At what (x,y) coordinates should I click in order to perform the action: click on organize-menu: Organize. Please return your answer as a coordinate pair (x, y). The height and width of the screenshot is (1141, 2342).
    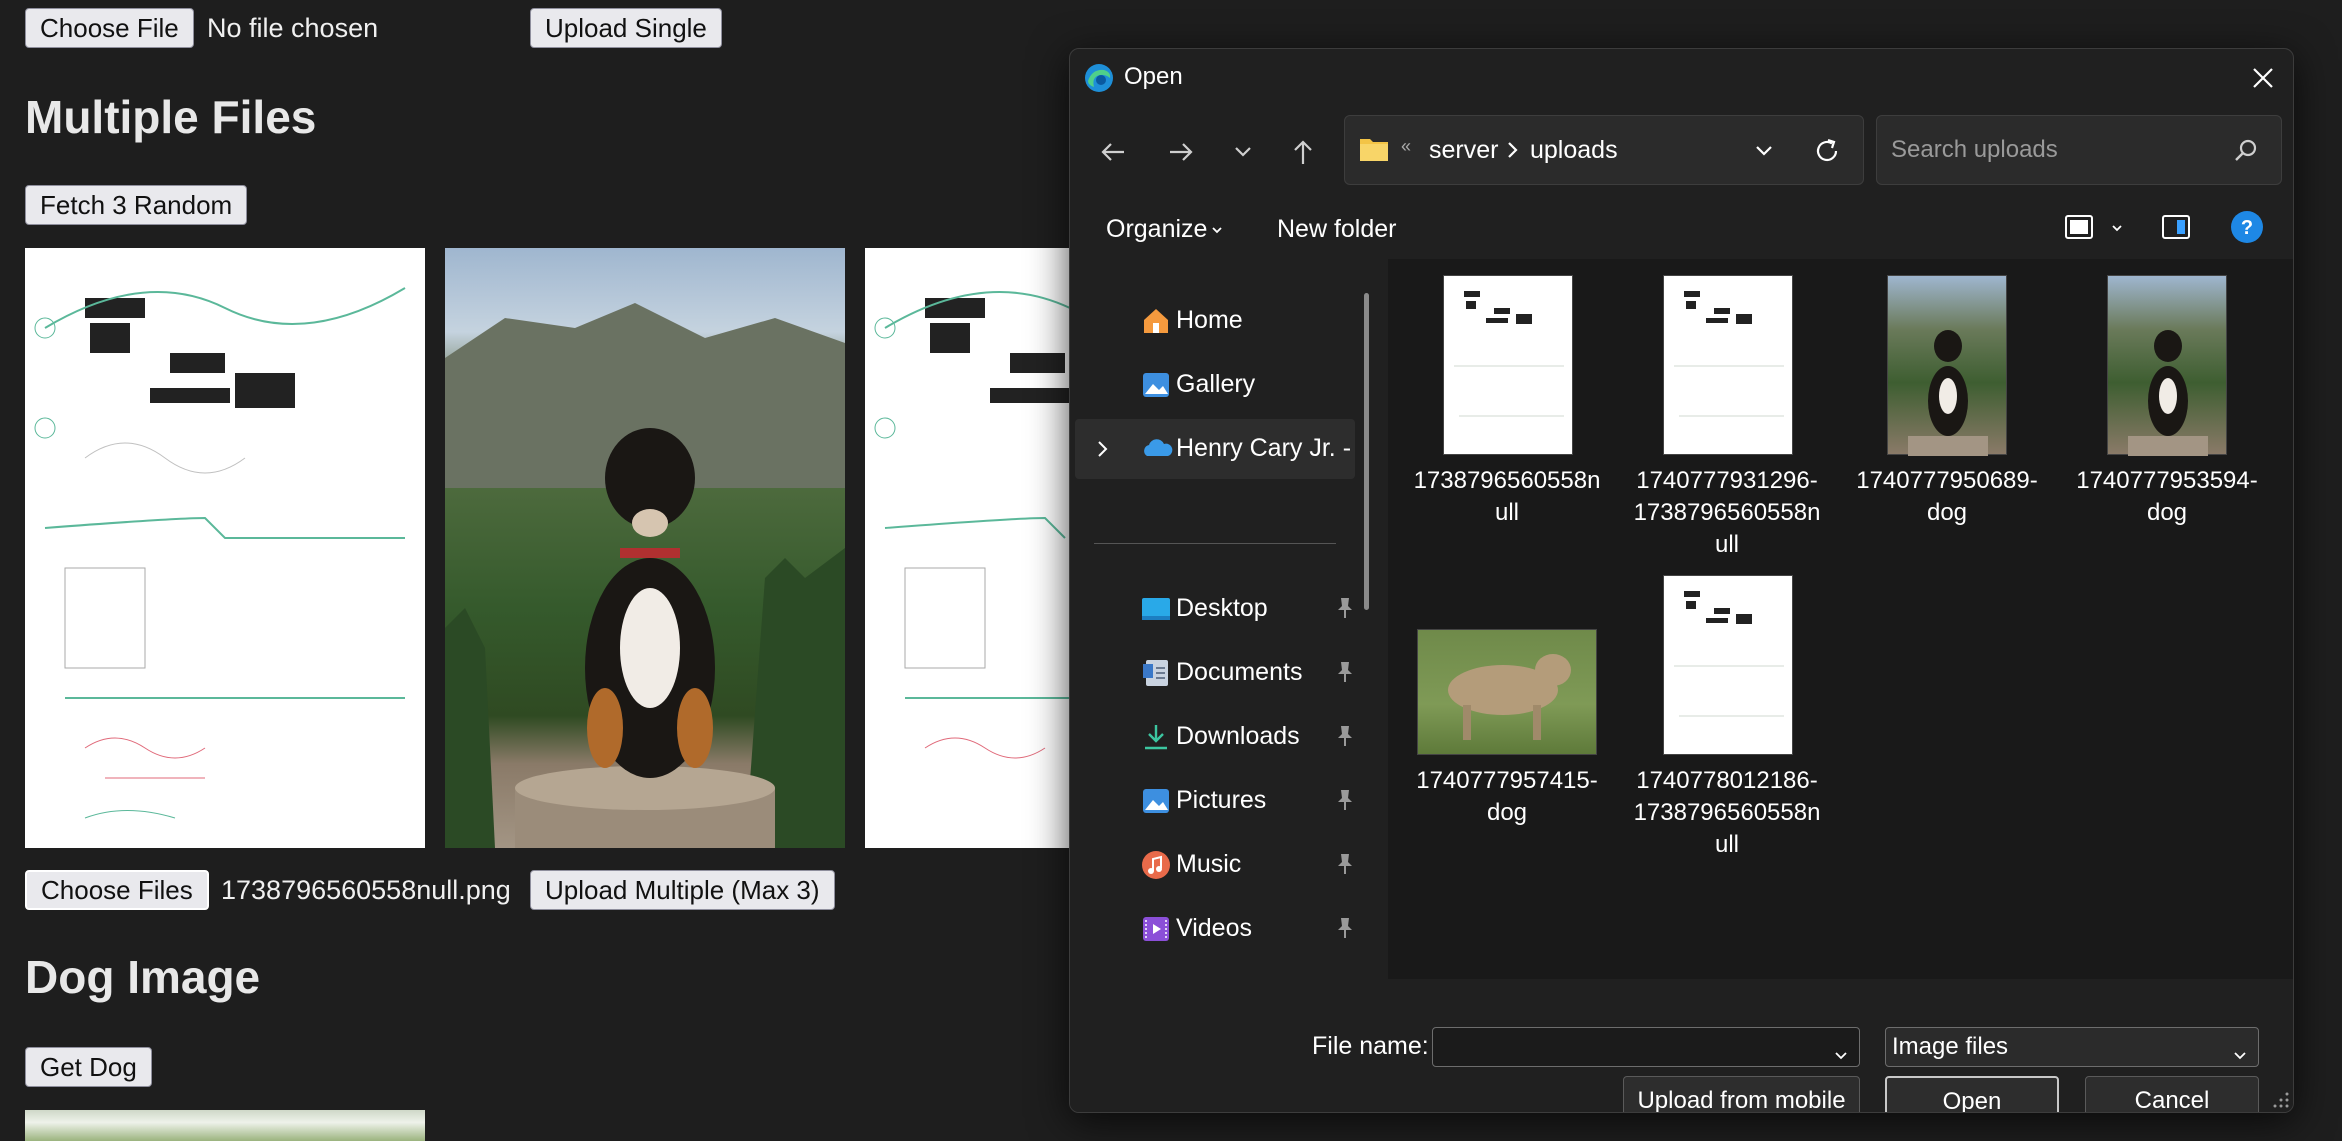
    Looking at the image, I should click on (1156, 229).